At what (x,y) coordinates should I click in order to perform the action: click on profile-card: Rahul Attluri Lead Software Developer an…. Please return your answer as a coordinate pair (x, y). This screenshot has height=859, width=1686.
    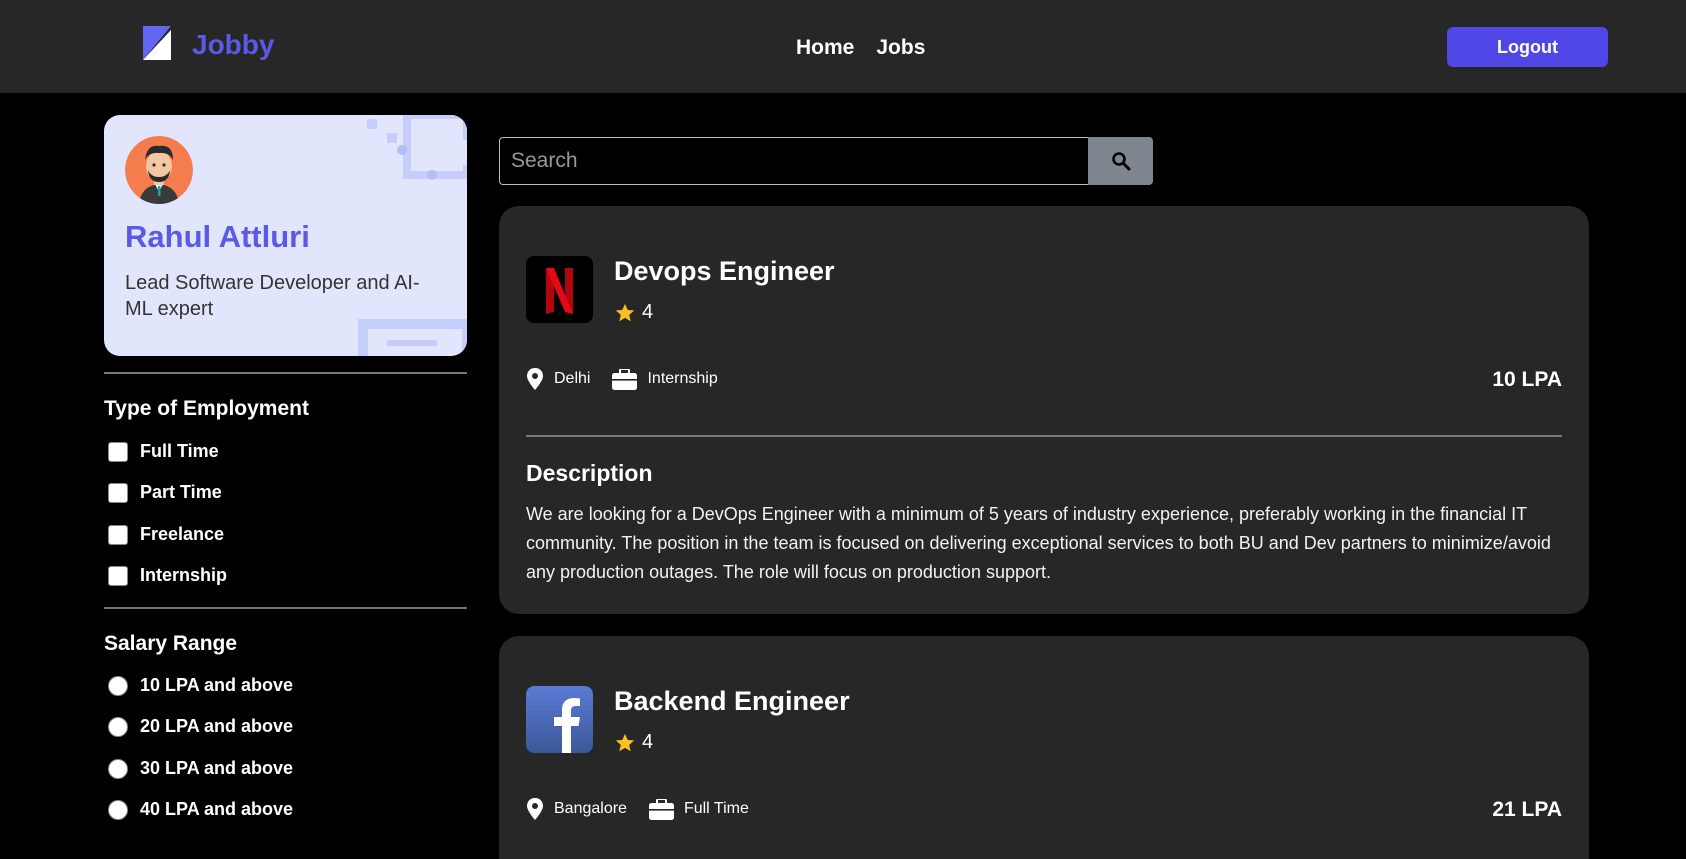
    Looking at the image, I should click on (285, 235).